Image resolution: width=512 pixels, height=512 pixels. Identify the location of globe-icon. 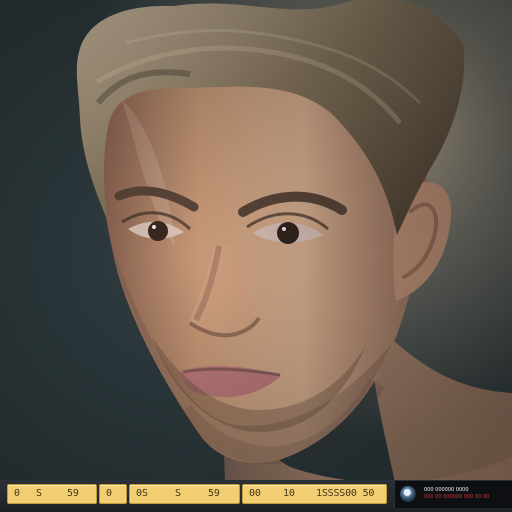
(408, 494).